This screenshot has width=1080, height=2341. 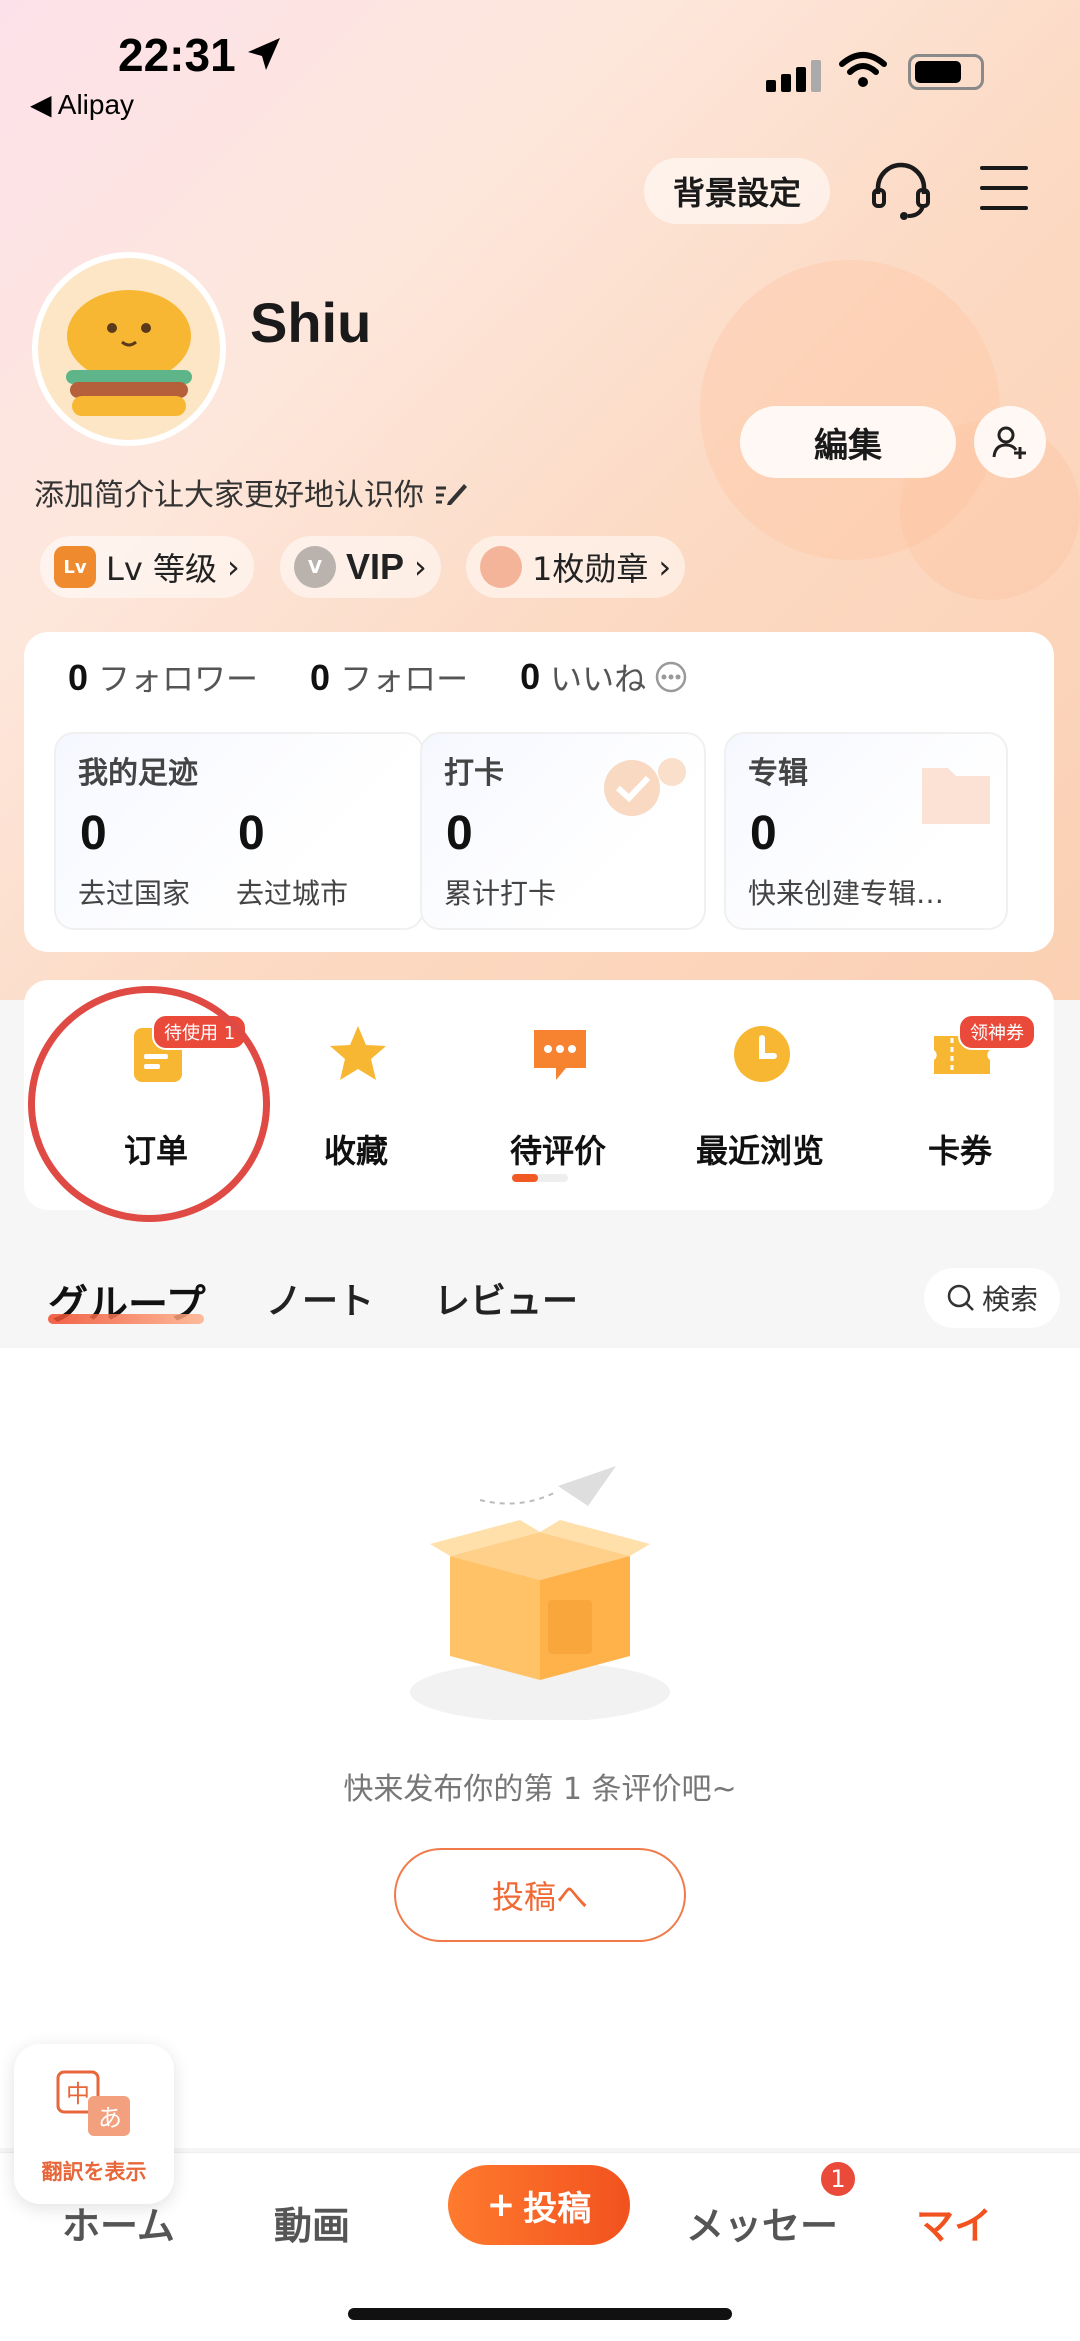 I want to click on star-icon, so click(x=358, y=1053).